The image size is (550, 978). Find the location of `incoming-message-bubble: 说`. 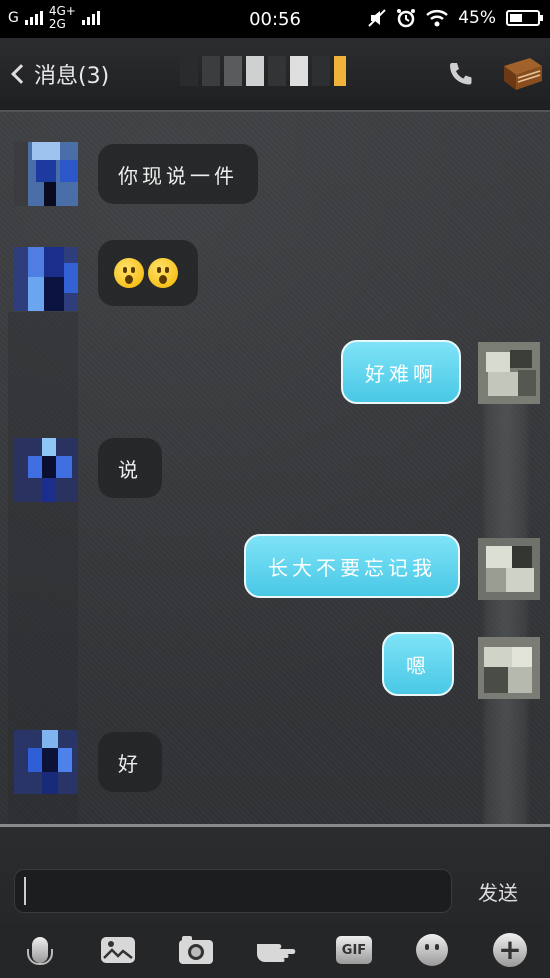

incoming-message-bubble: 说 is located at coordinates (130, 468).